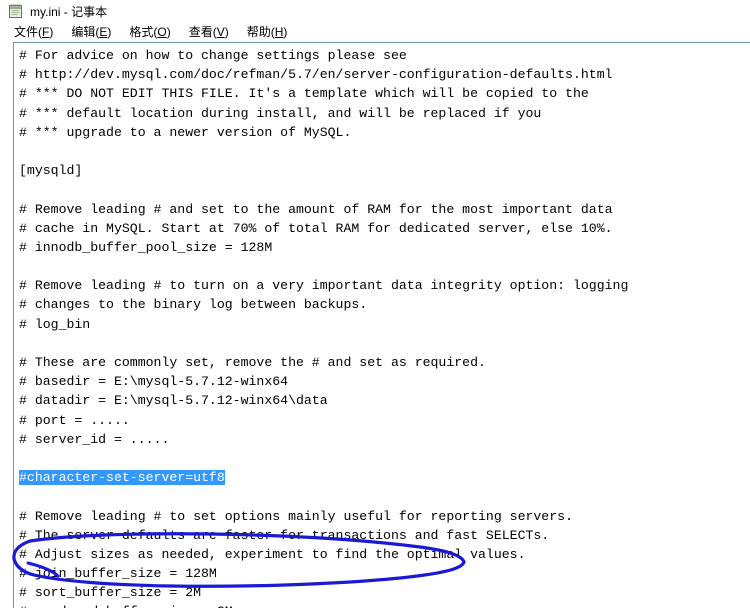 The width and height of the screenshot is (750, 608). I want to click on menu-item-file-text: 文件(, so click(28, 32).